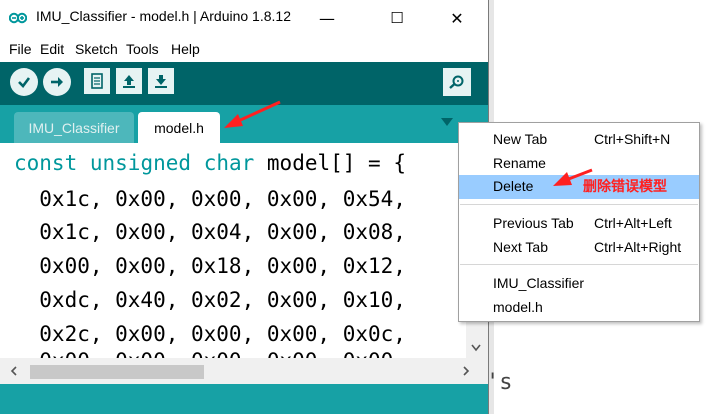 The image size is (720, 414). What do you see at coordinates (252, 114) in the screenshot?
I see `annotation-arrow-tab` at bounding box center [252, 114].